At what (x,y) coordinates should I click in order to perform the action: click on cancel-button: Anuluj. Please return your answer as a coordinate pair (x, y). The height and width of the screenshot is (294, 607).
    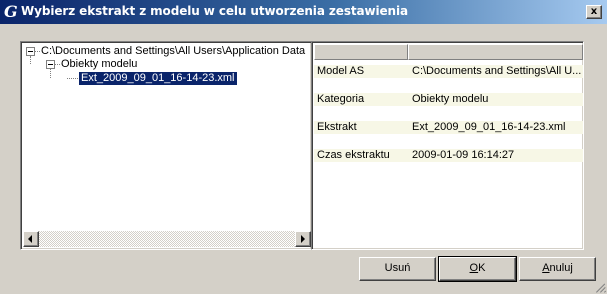
    Looking at the image, I should click on (557, 269).